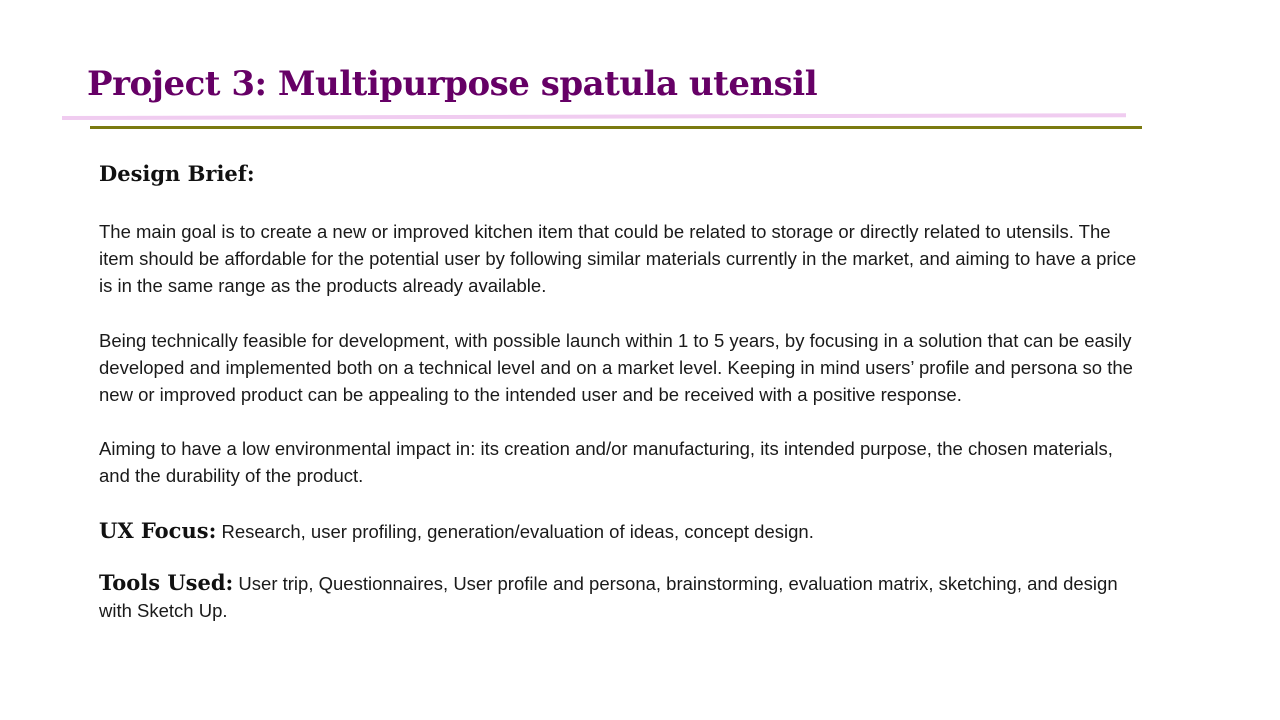 The image size is (1280, 720). What do you see at coordinates (177, 173) in the screenshot?
I see `design-brief-heading: Design Brief:` at bounding box center [177, 173].